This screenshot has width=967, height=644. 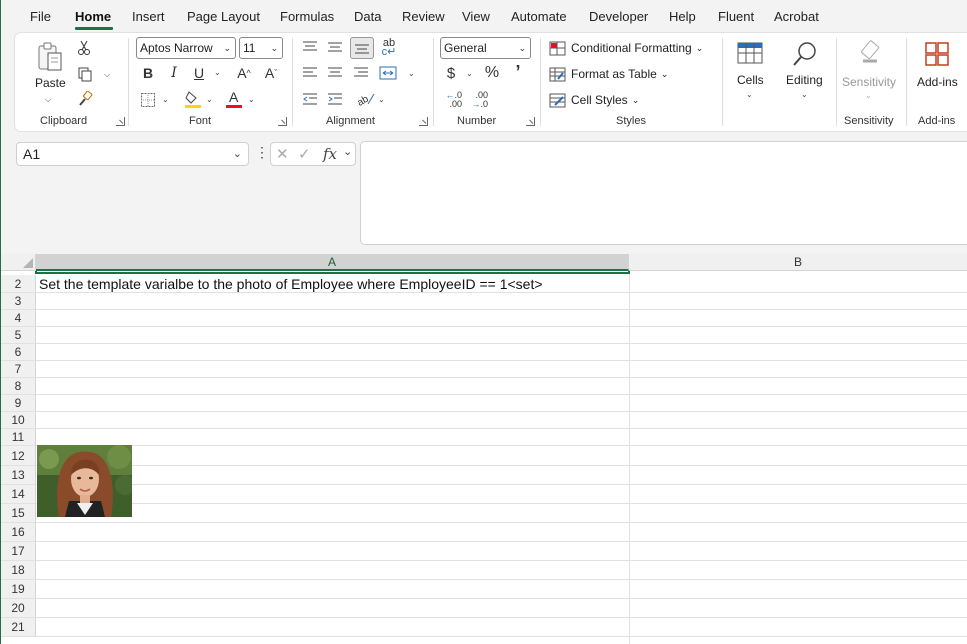 What do you see at coordinates (199, 73) in the screenshot?
I see `underline-icon: U` at bounding box center [199, 73].